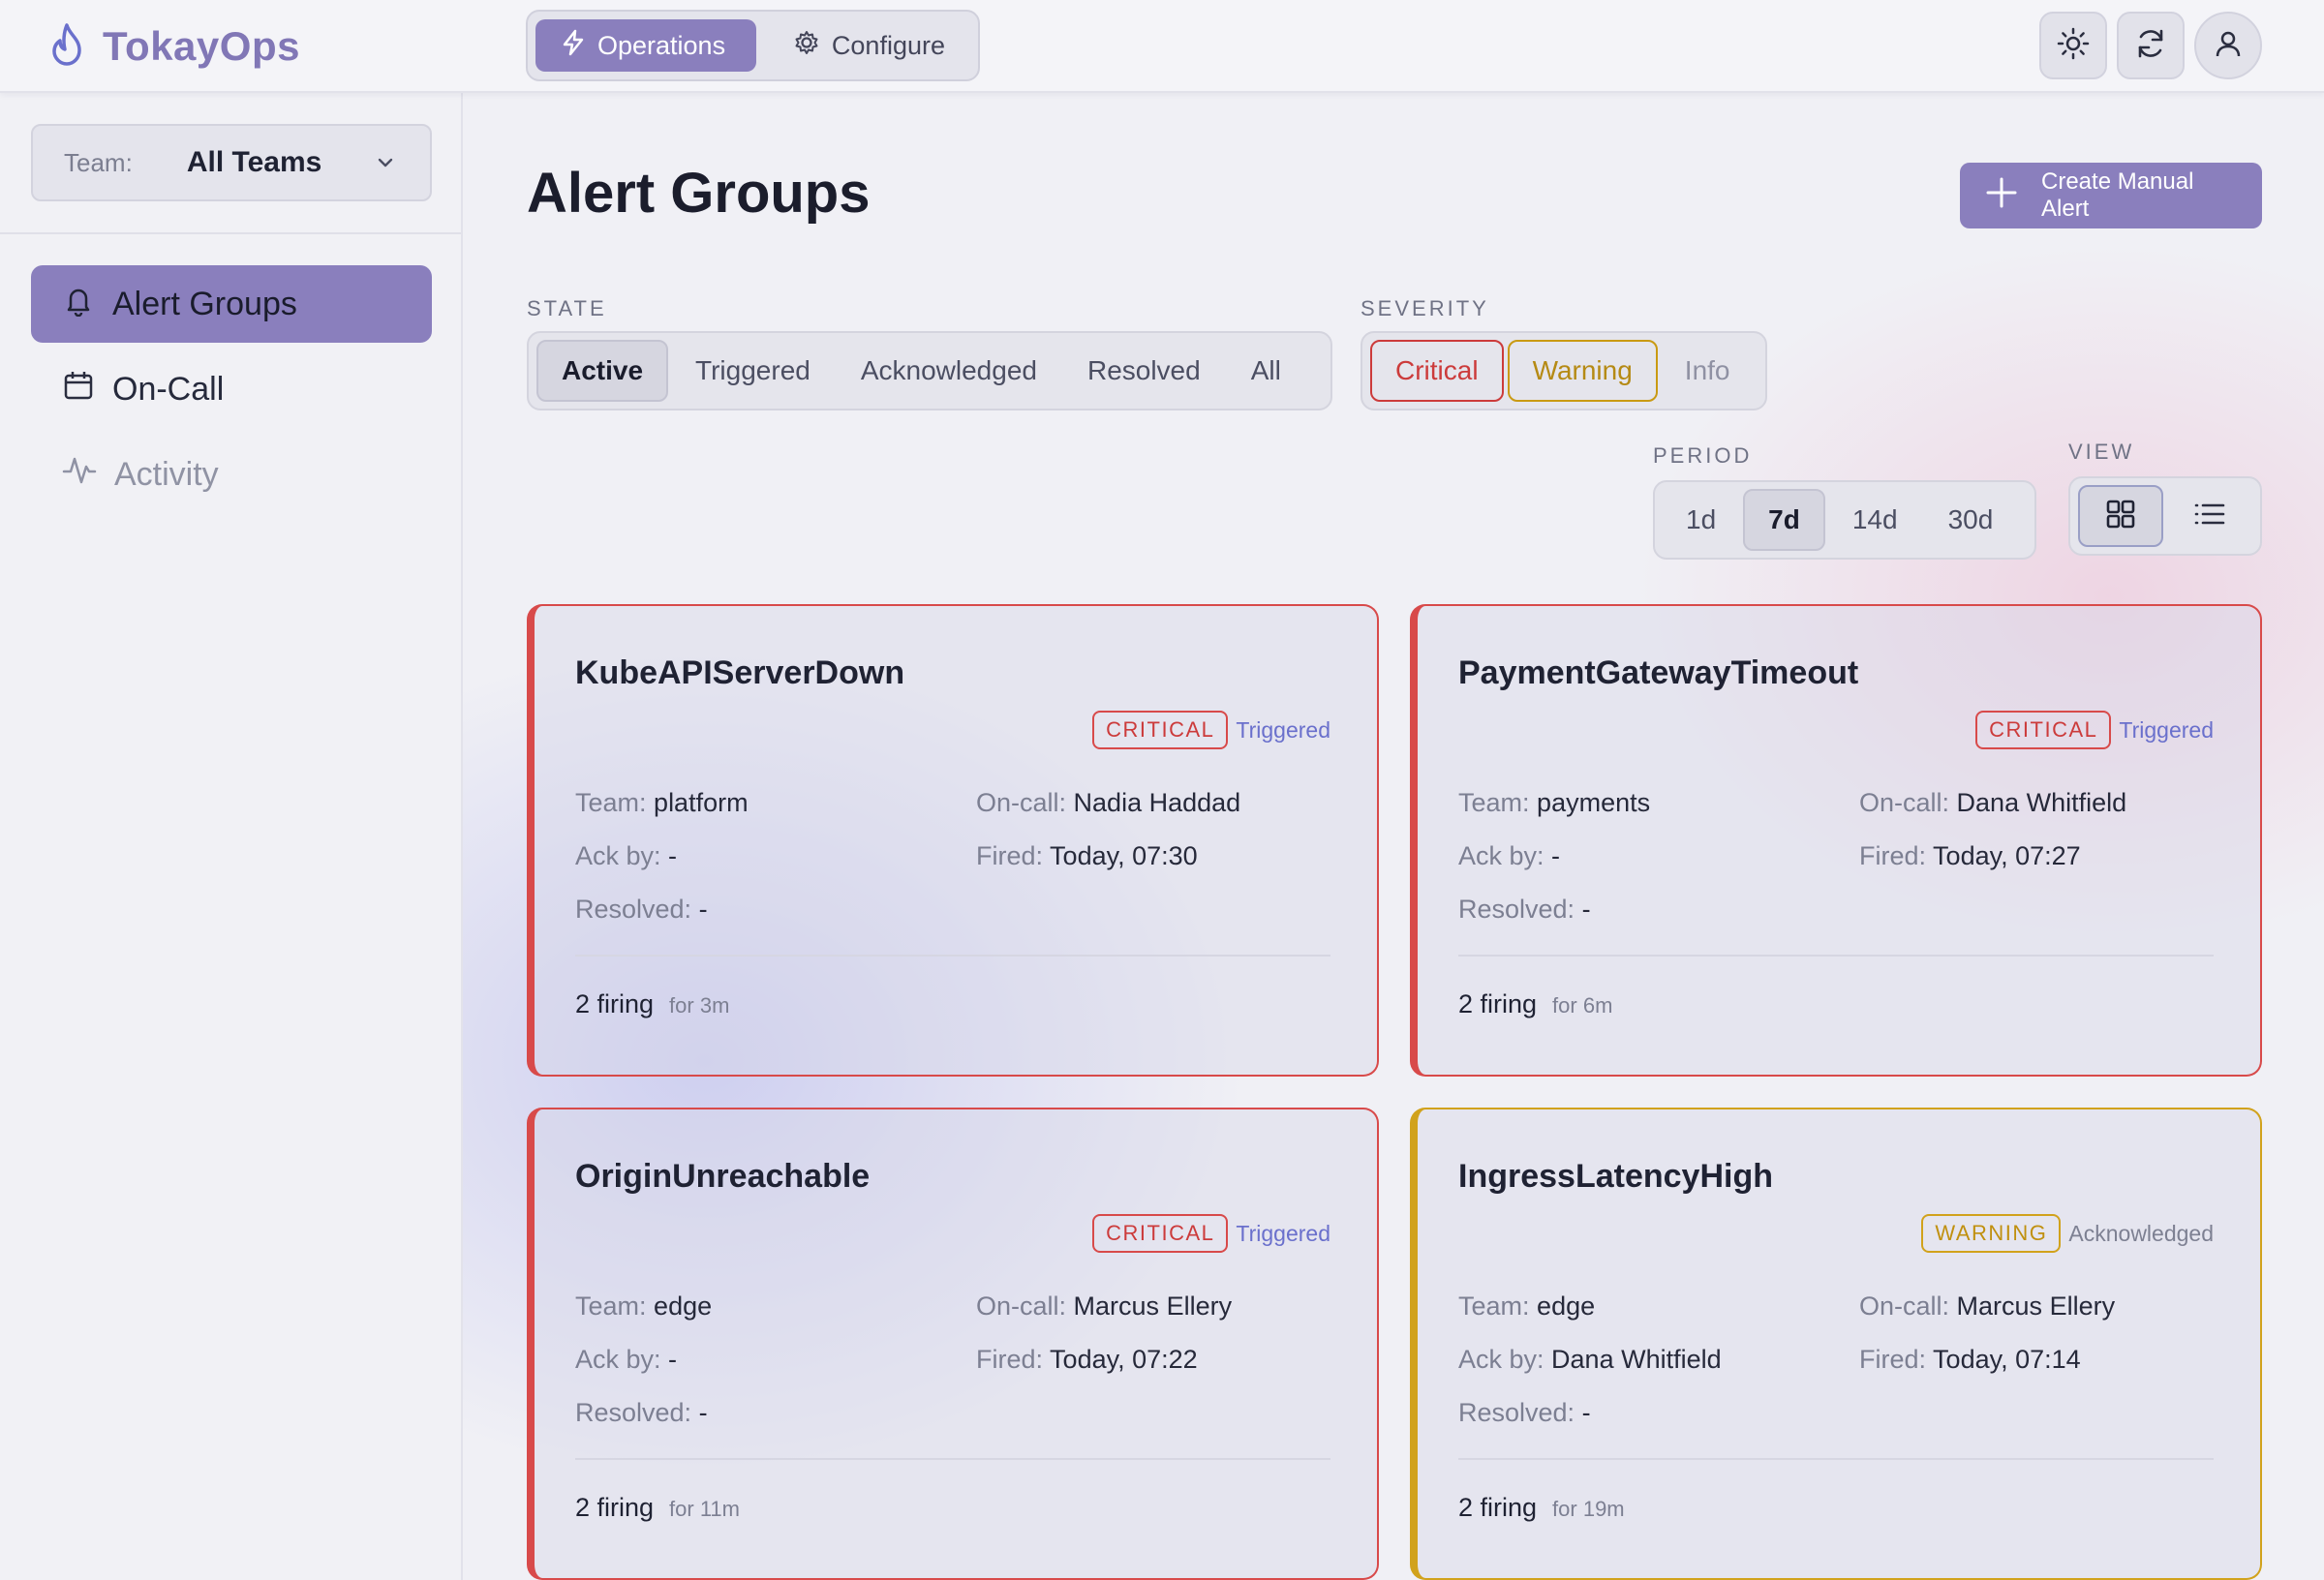 Image resolution: width=2324 pixels, height=1580 pixels. Describe the element at coordinates (1701, 520) in the screenshot. I see `period-option-1d: 1d` at that location.